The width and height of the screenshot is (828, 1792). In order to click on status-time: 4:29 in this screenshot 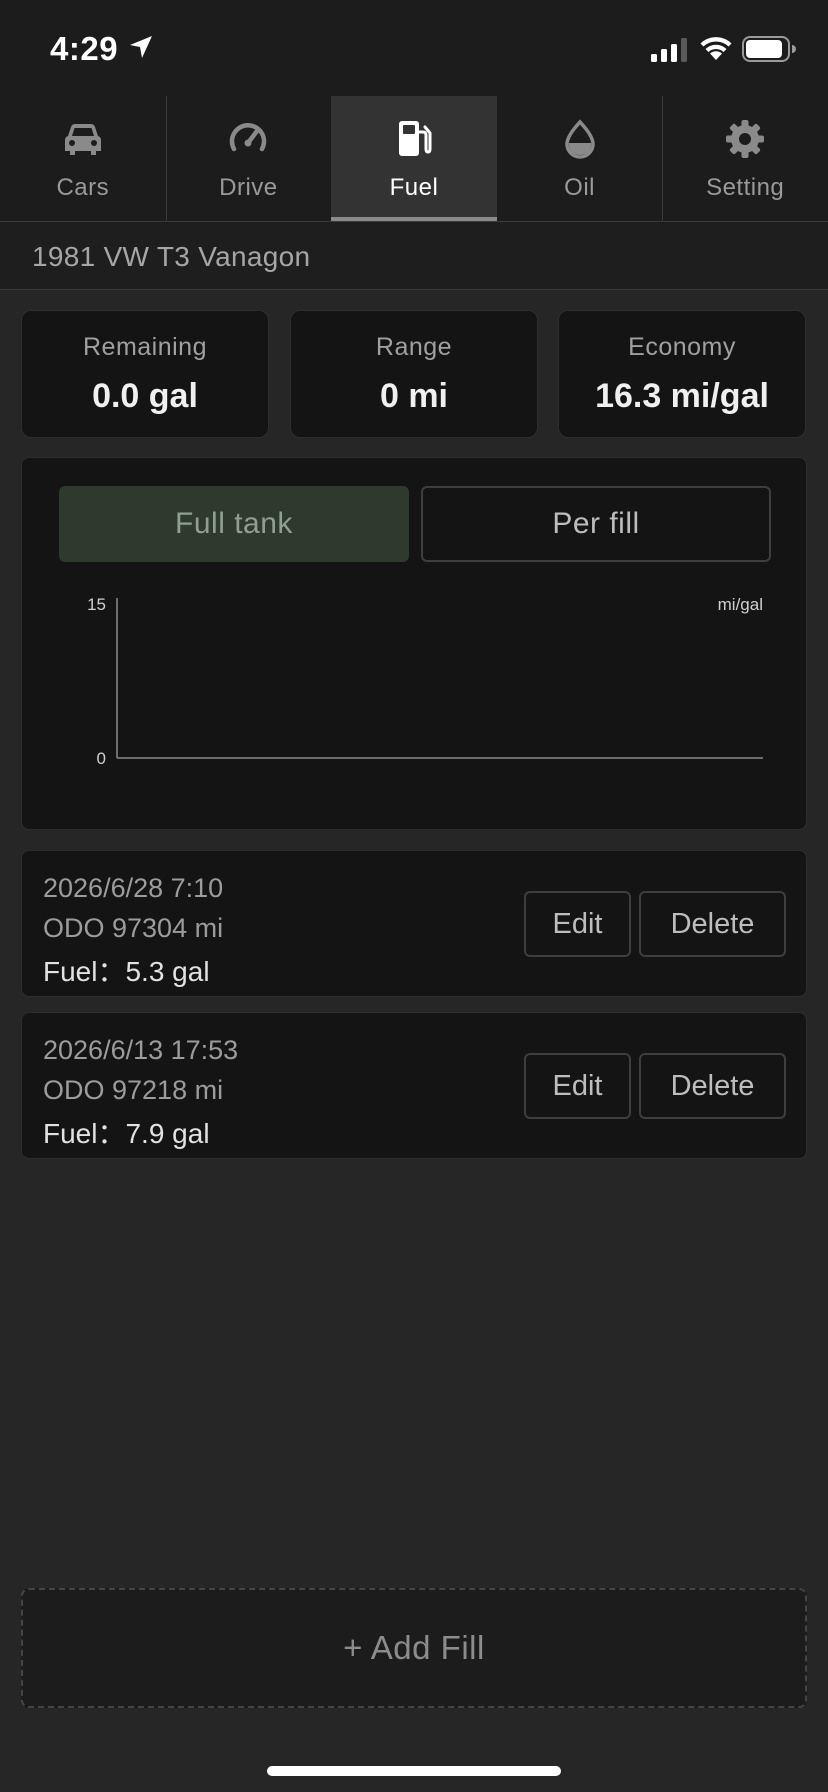, I will do `click(84, 48)`.